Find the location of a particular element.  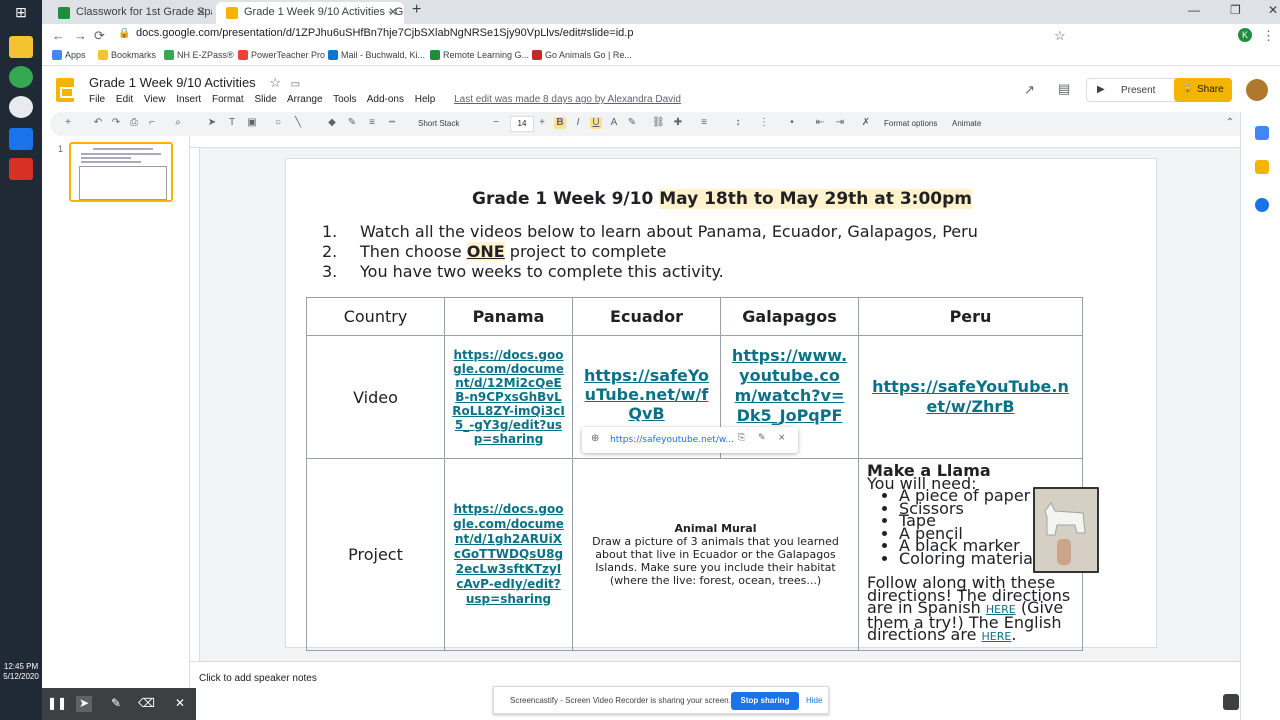

clock-time: 12:45 PM is located at coordinates (21, 667).